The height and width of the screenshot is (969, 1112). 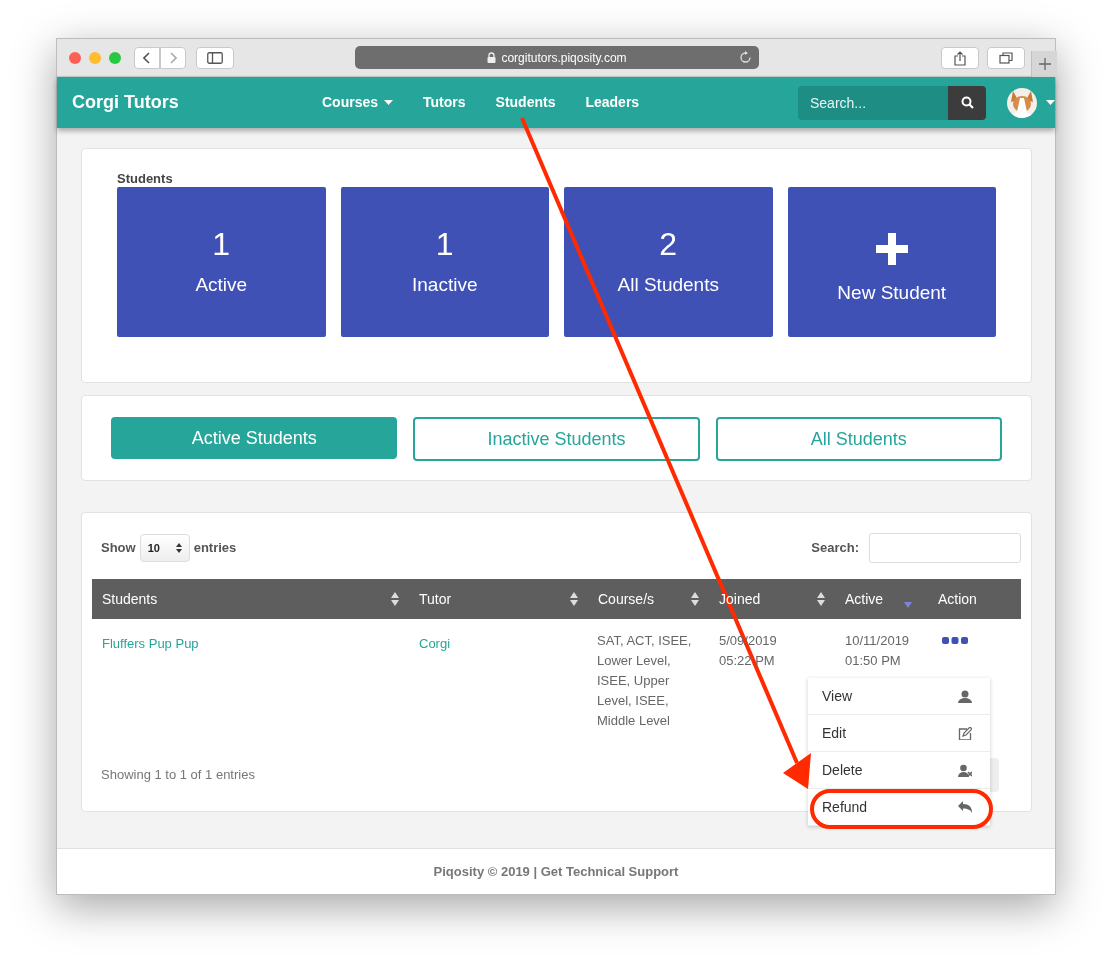 What do you see at coordinates (965, 696) in the screenshot?
I see `user-icon` at bounding box center [965, 696].